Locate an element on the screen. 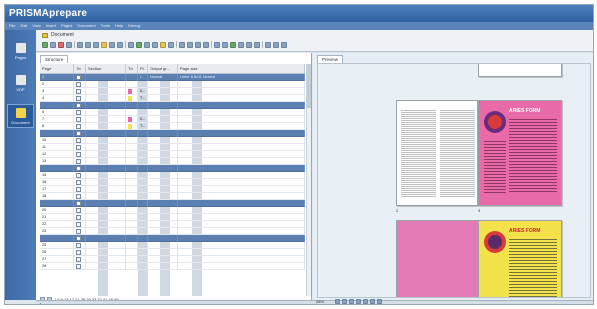 The width and height of the screenshot is (597, 309). table-row: 11 is located at coordinates (172, 147).